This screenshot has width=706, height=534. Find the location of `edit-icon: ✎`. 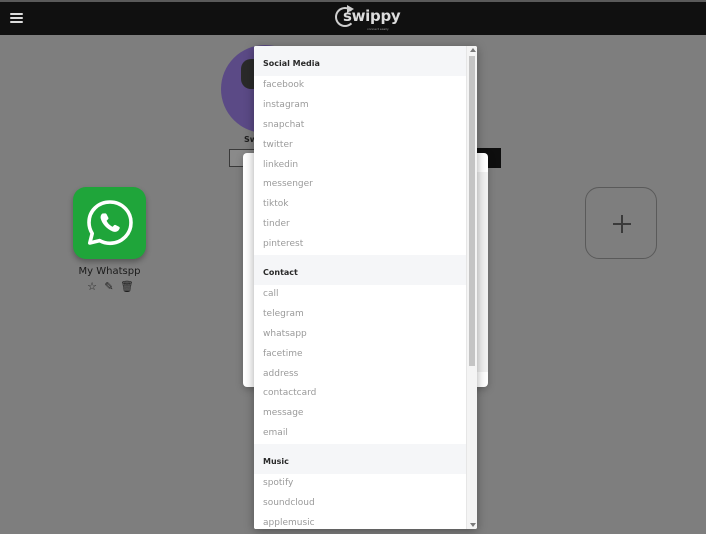

edit-icon: ✎ is located at coordinates (109, 287).